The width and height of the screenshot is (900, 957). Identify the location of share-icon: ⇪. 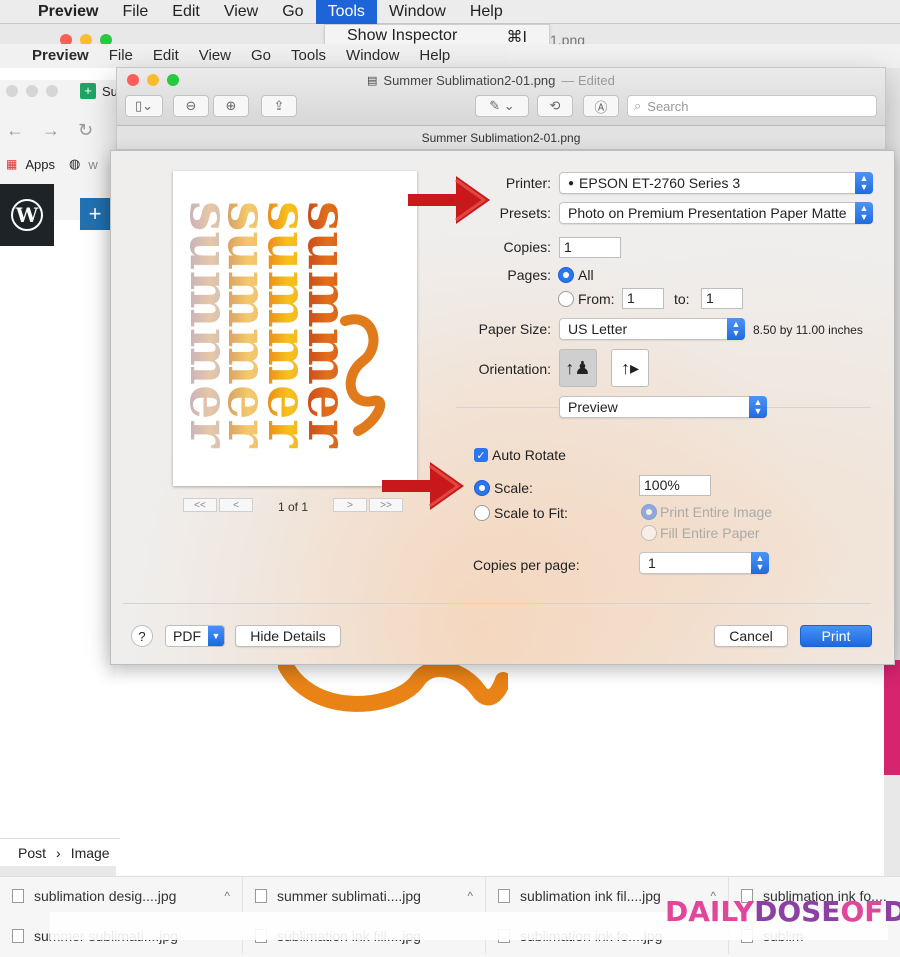
(279, 105).